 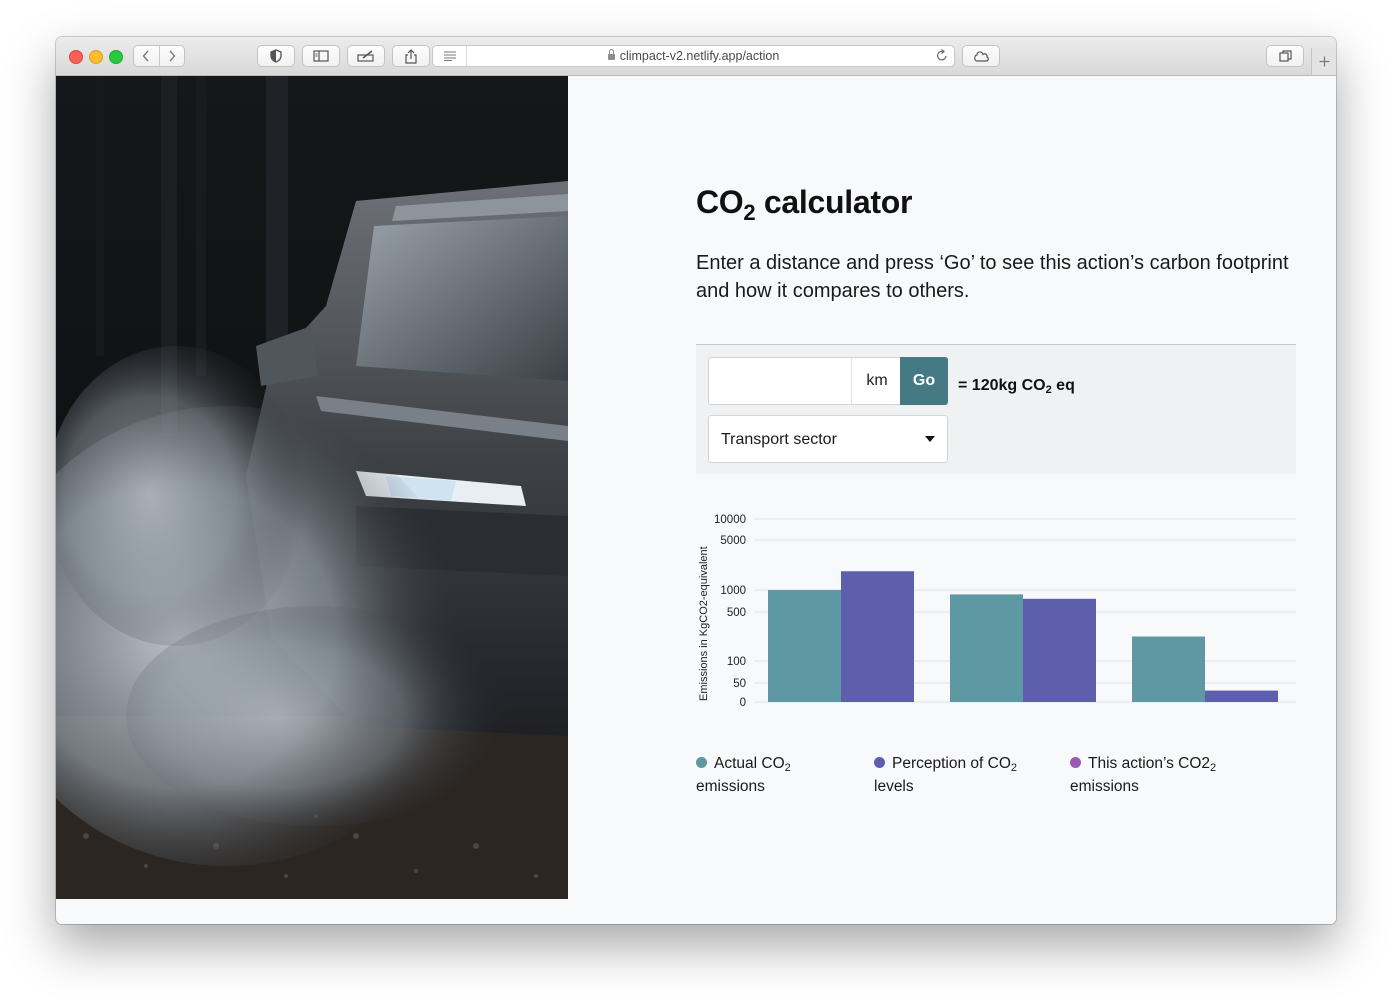 I want to click on reload-icon, so click(x=942, y=55).